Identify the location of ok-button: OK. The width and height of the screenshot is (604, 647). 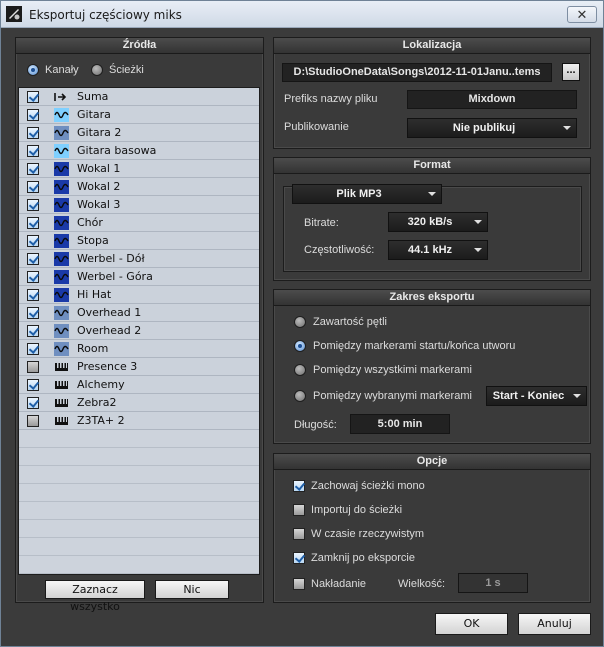
(471, 624).